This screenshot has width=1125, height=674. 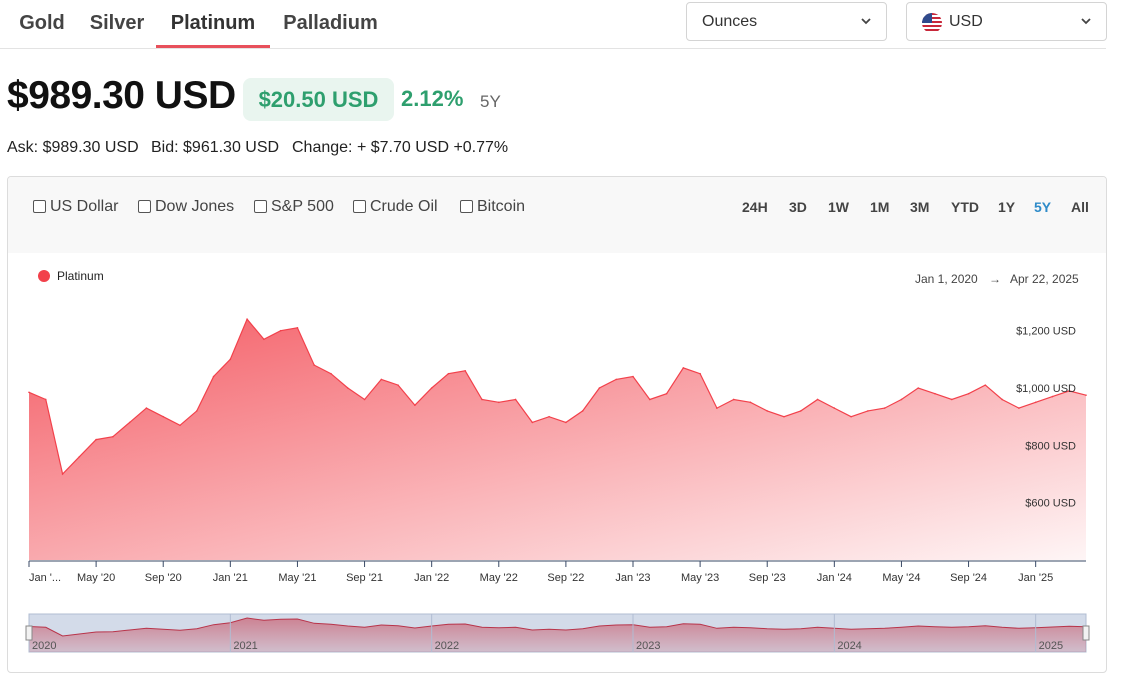 What do you see at coordinates (1050, 446) in the screenshot?
I see `y-tick-label: $800 USD` at bounding box center [1050, 446].